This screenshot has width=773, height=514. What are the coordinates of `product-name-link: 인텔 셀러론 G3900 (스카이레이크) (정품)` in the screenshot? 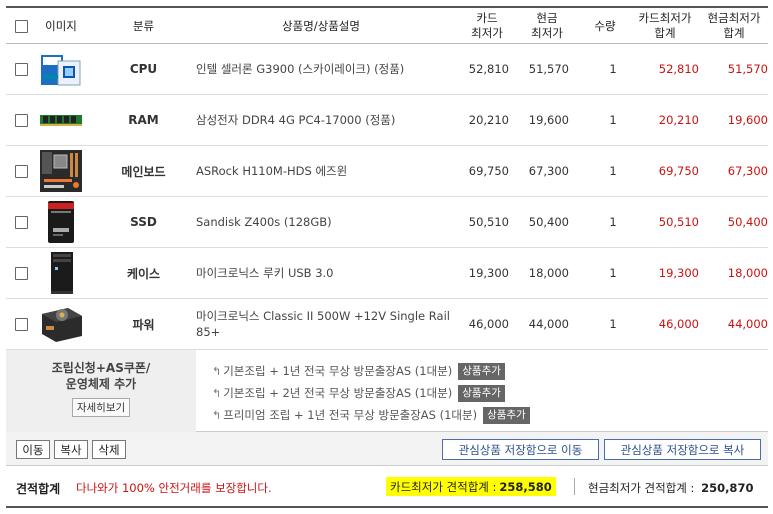 It's located at (331, 69).